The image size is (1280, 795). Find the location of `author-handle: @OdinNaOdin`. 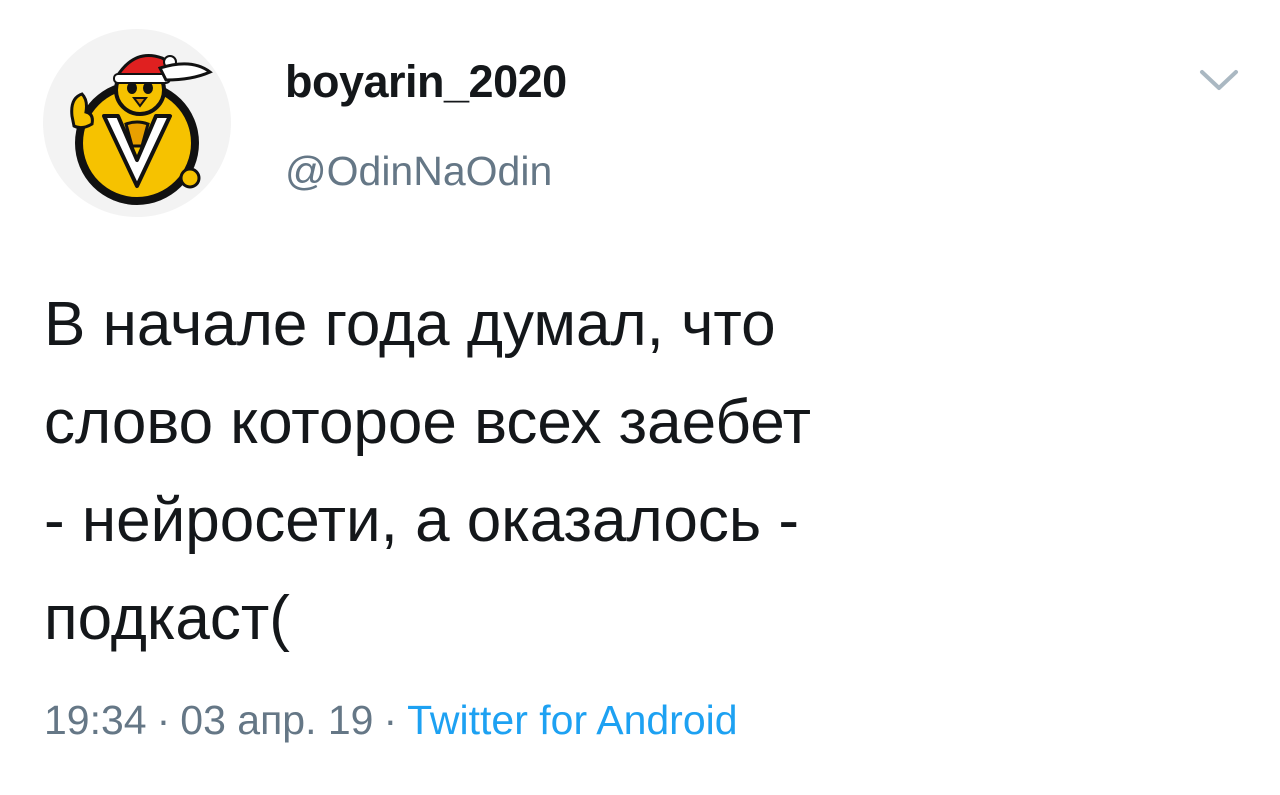

author-handle: @OdinNaOdin is located at coordinates (418, 171).